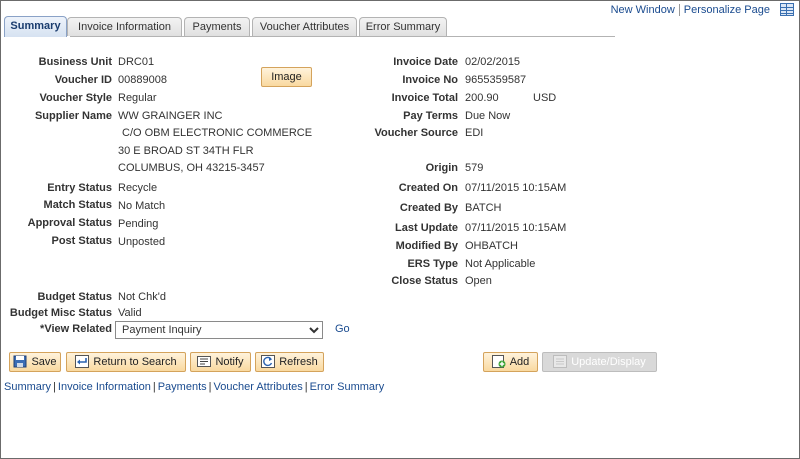  What do you see at coordinates (430, 116) in the screenshot?
I see `pay-terms-label: Pay Terms` at bounding box center [430, 116].